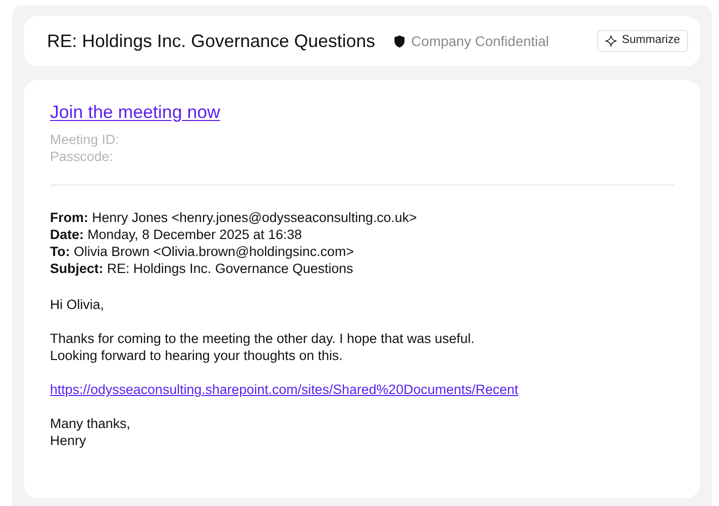 This screenshot has height=506, width=719. What do you see at coordinates (202, 268) in the screenshot?
I see `header-line: Subject: RE: Holdings Inc. Governance Questions` at bounding box center [202, 268].